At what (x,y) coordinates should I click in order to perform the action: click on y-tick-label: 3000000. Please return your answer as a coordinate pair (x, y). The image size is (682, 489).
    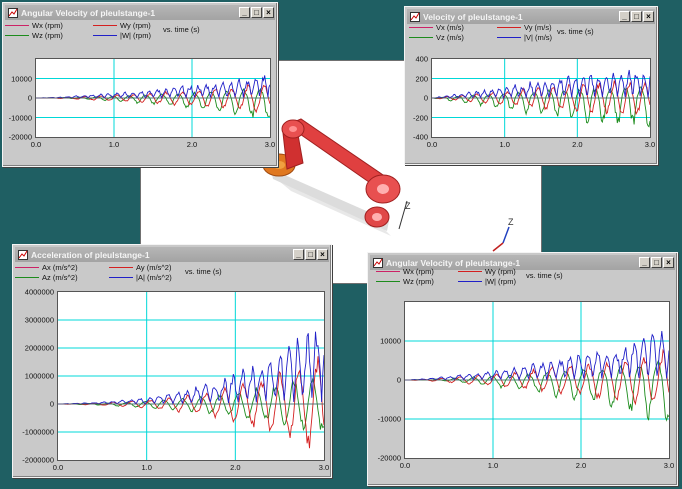
    Looking at the image, I should click on (39, 320).